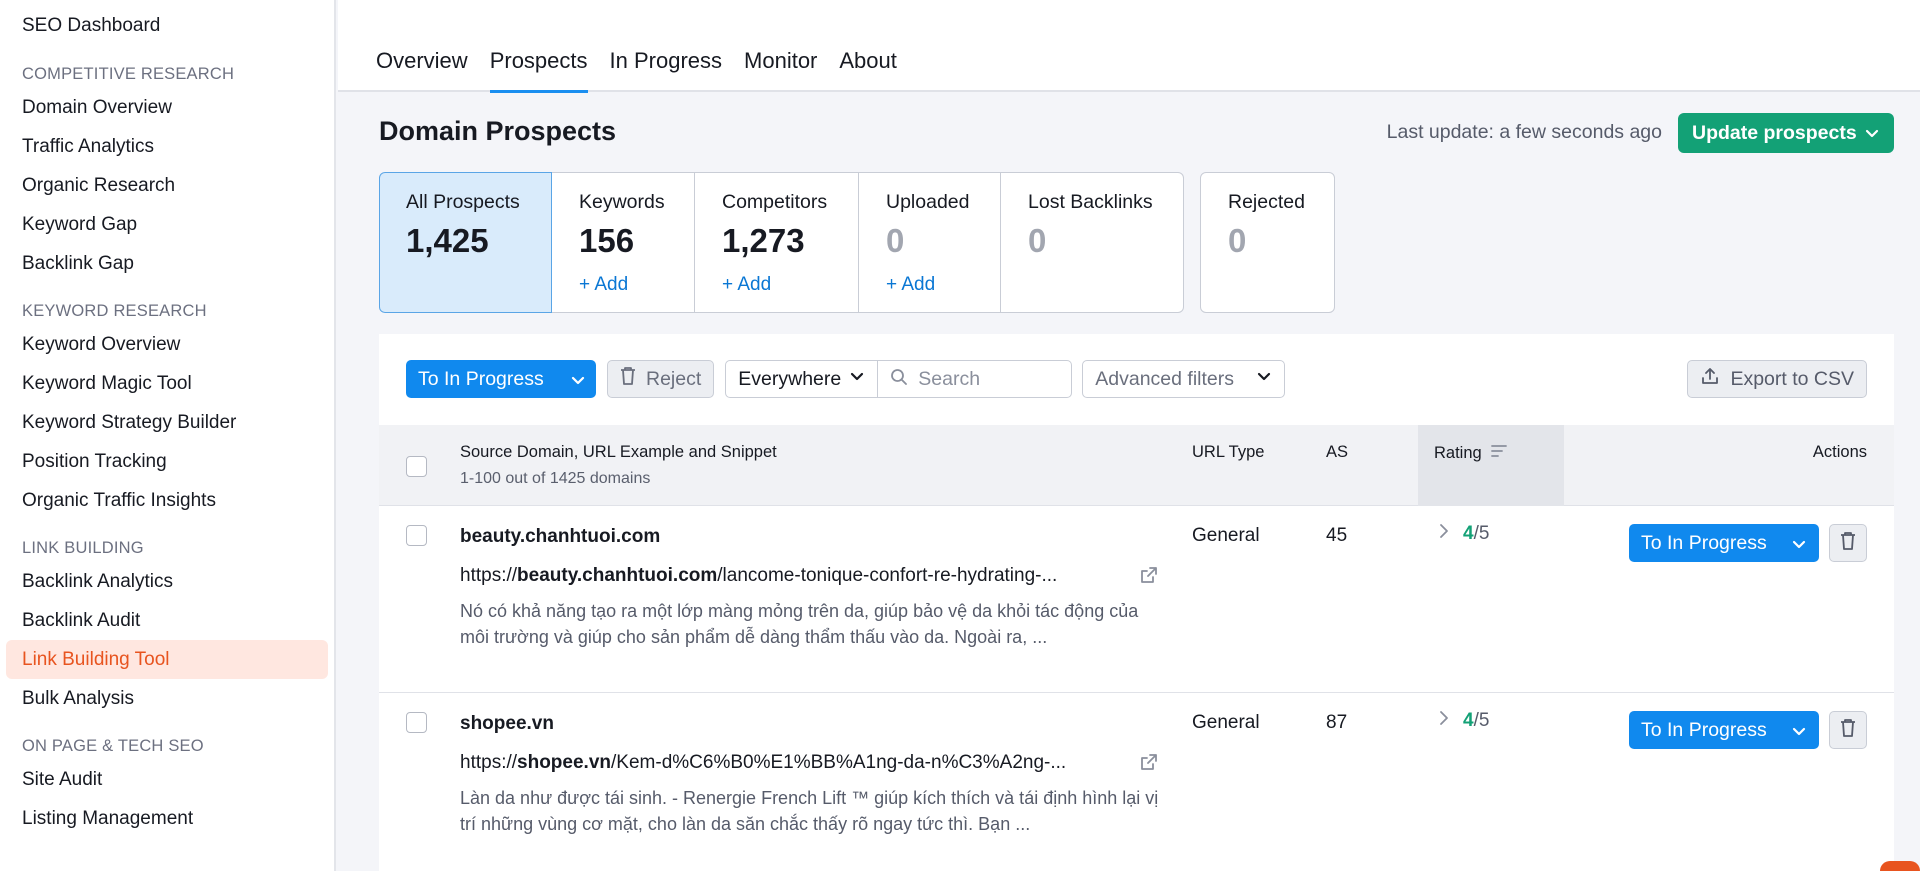  Describe the element at coordinates (167, 779) in the screenshot. I see `sidebar-item-site-audit: Site Audit` at that location.